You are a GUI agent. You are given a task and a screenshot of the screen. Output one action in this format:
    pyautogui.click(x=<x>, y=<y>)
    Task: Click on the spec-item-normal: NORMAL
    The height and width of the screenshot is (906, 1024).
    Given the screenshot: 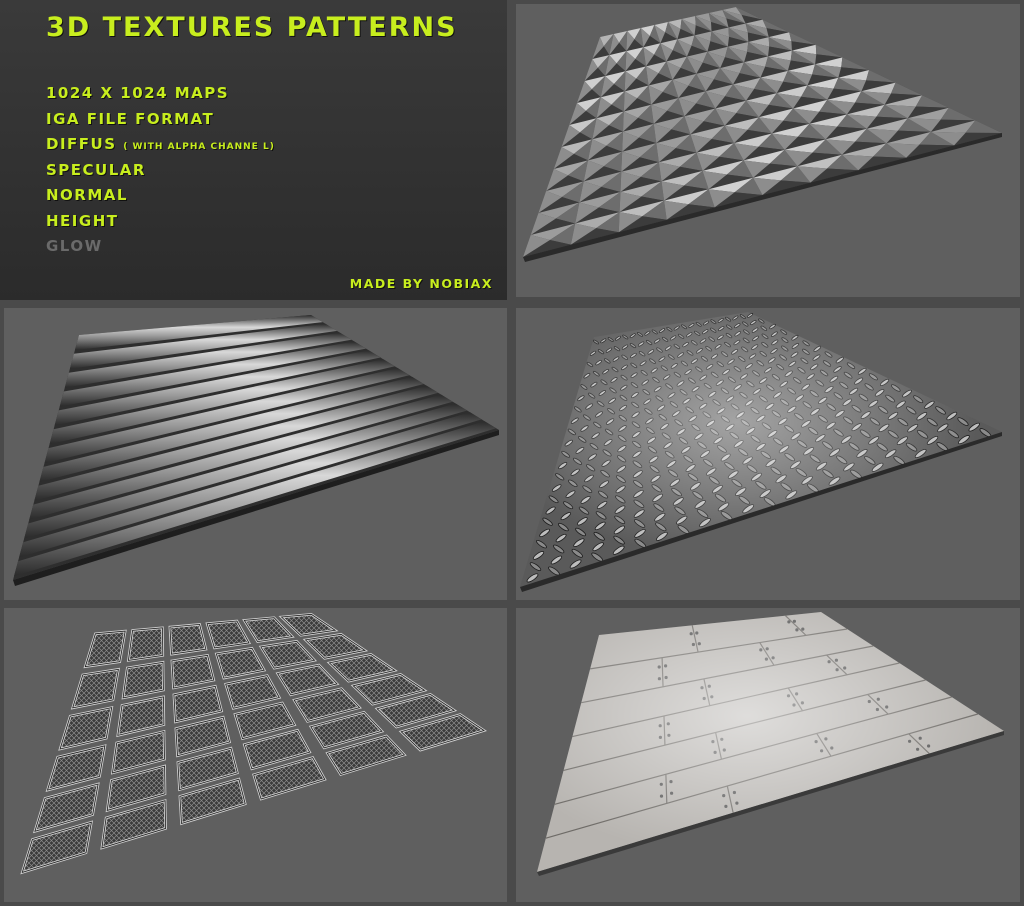 What is the action you would take?
    pyautogui.click(x=160, y=199)
    